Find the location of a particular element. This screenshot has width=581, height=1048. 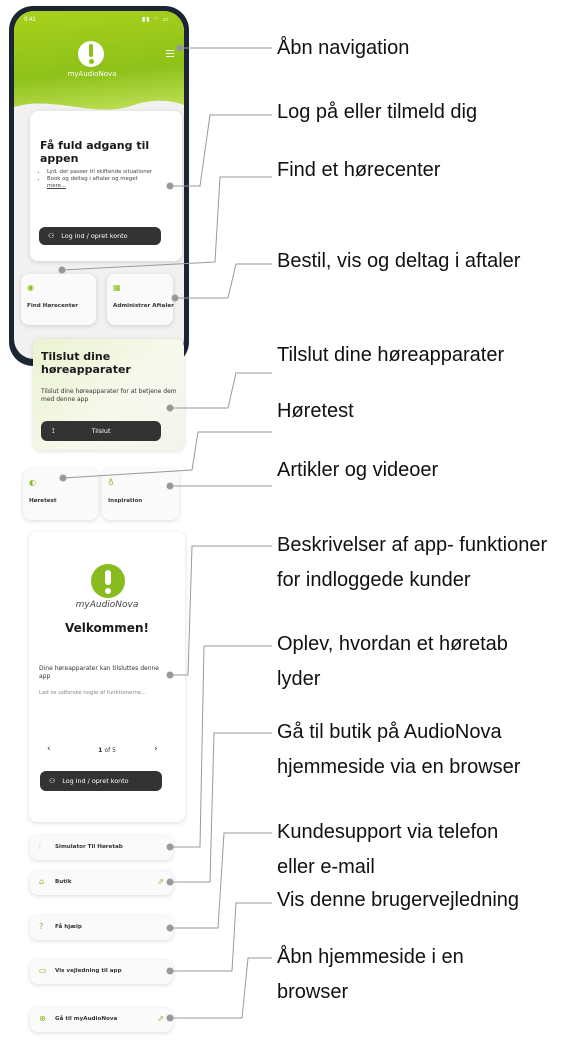

annotation-label: browser is located at coordinates (313, 992).